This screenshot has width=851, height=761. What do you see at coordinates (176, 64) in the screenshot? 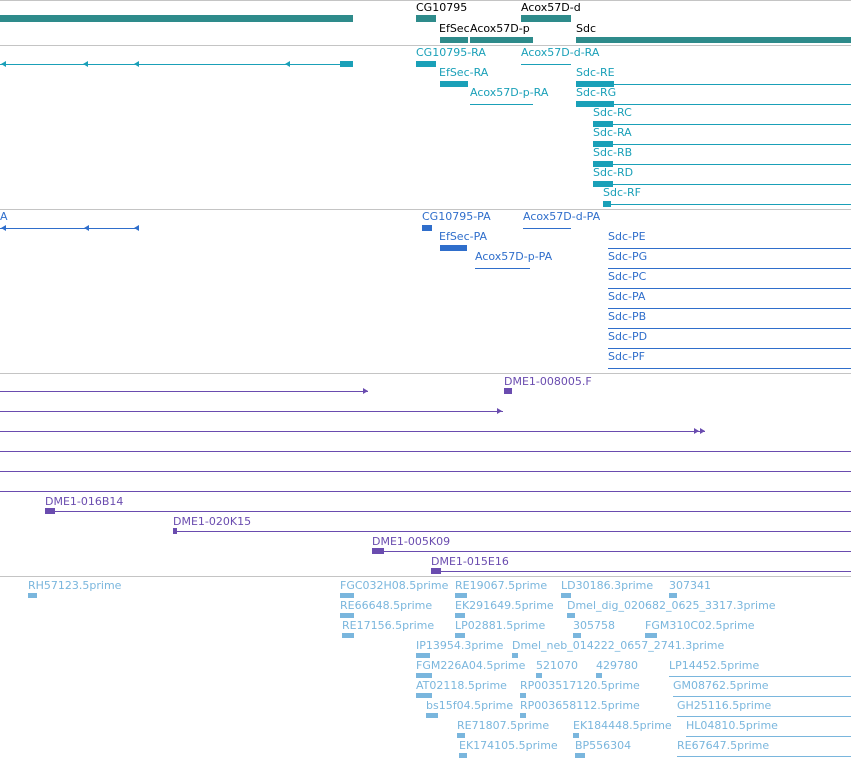
I see `transcript-line` at bounding box center [176, 64].